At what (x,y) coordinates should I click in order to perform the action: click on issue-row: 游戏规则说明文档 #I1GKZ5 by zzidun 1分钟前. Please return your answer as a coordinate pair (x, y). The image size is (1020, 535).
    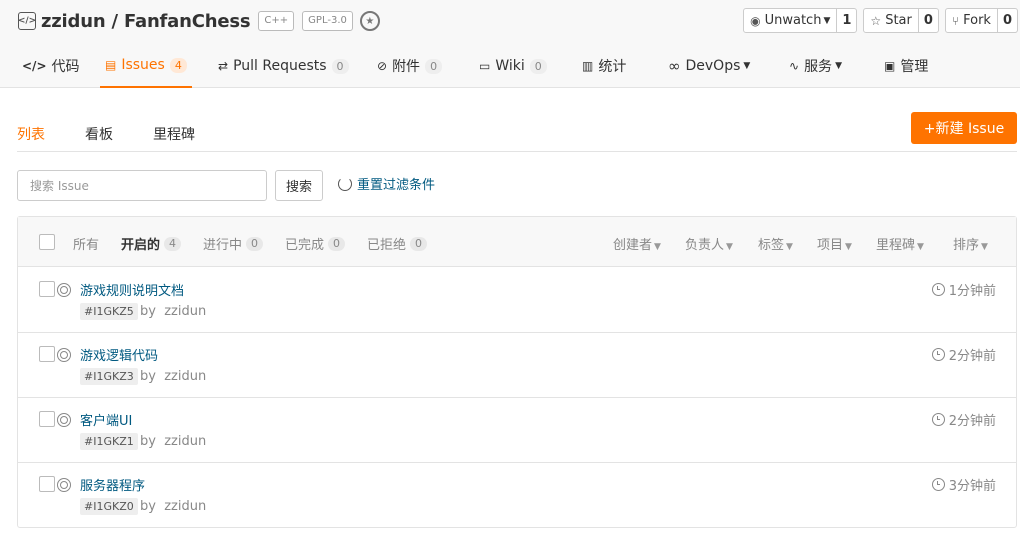
    Looking at the image, I should click on (517, 300).